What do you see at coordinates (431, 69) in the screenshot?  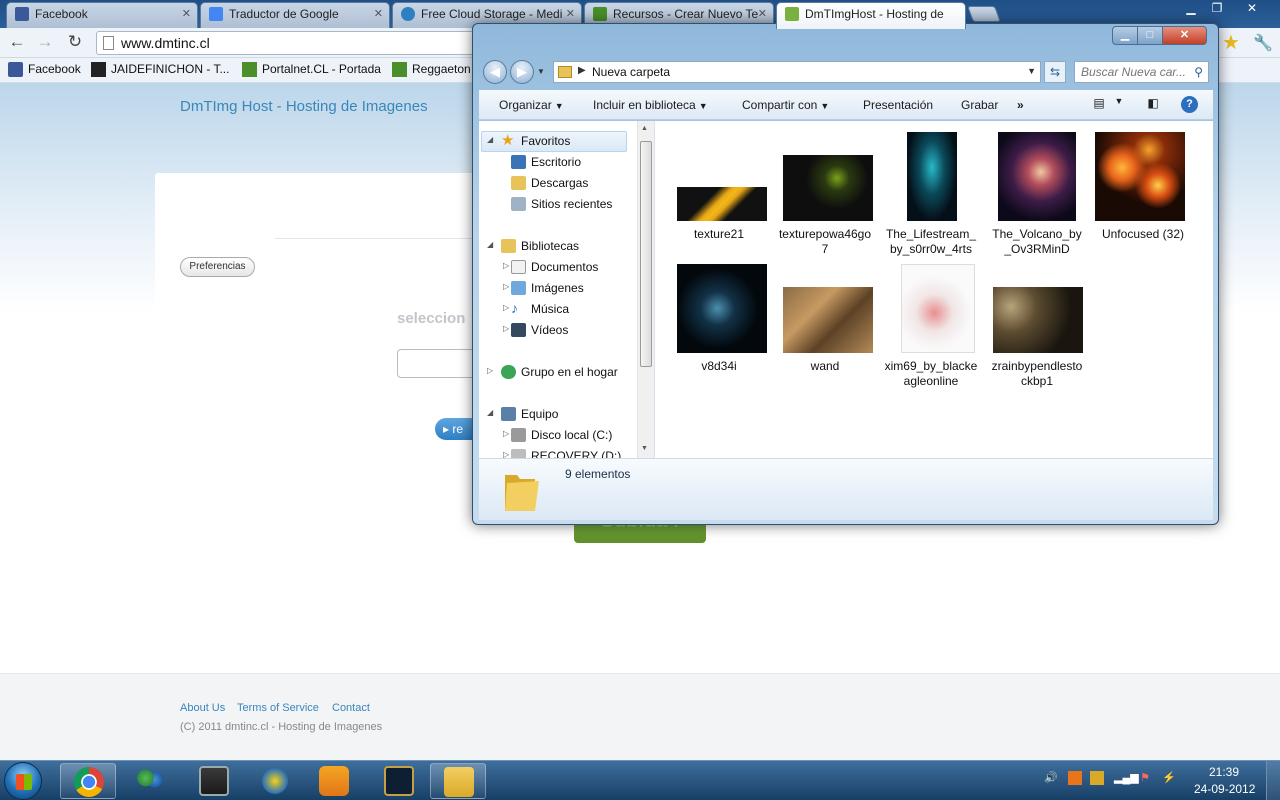 I see `bookmark-reggaeton: Reggaeton` at bounding box center [431, 69].